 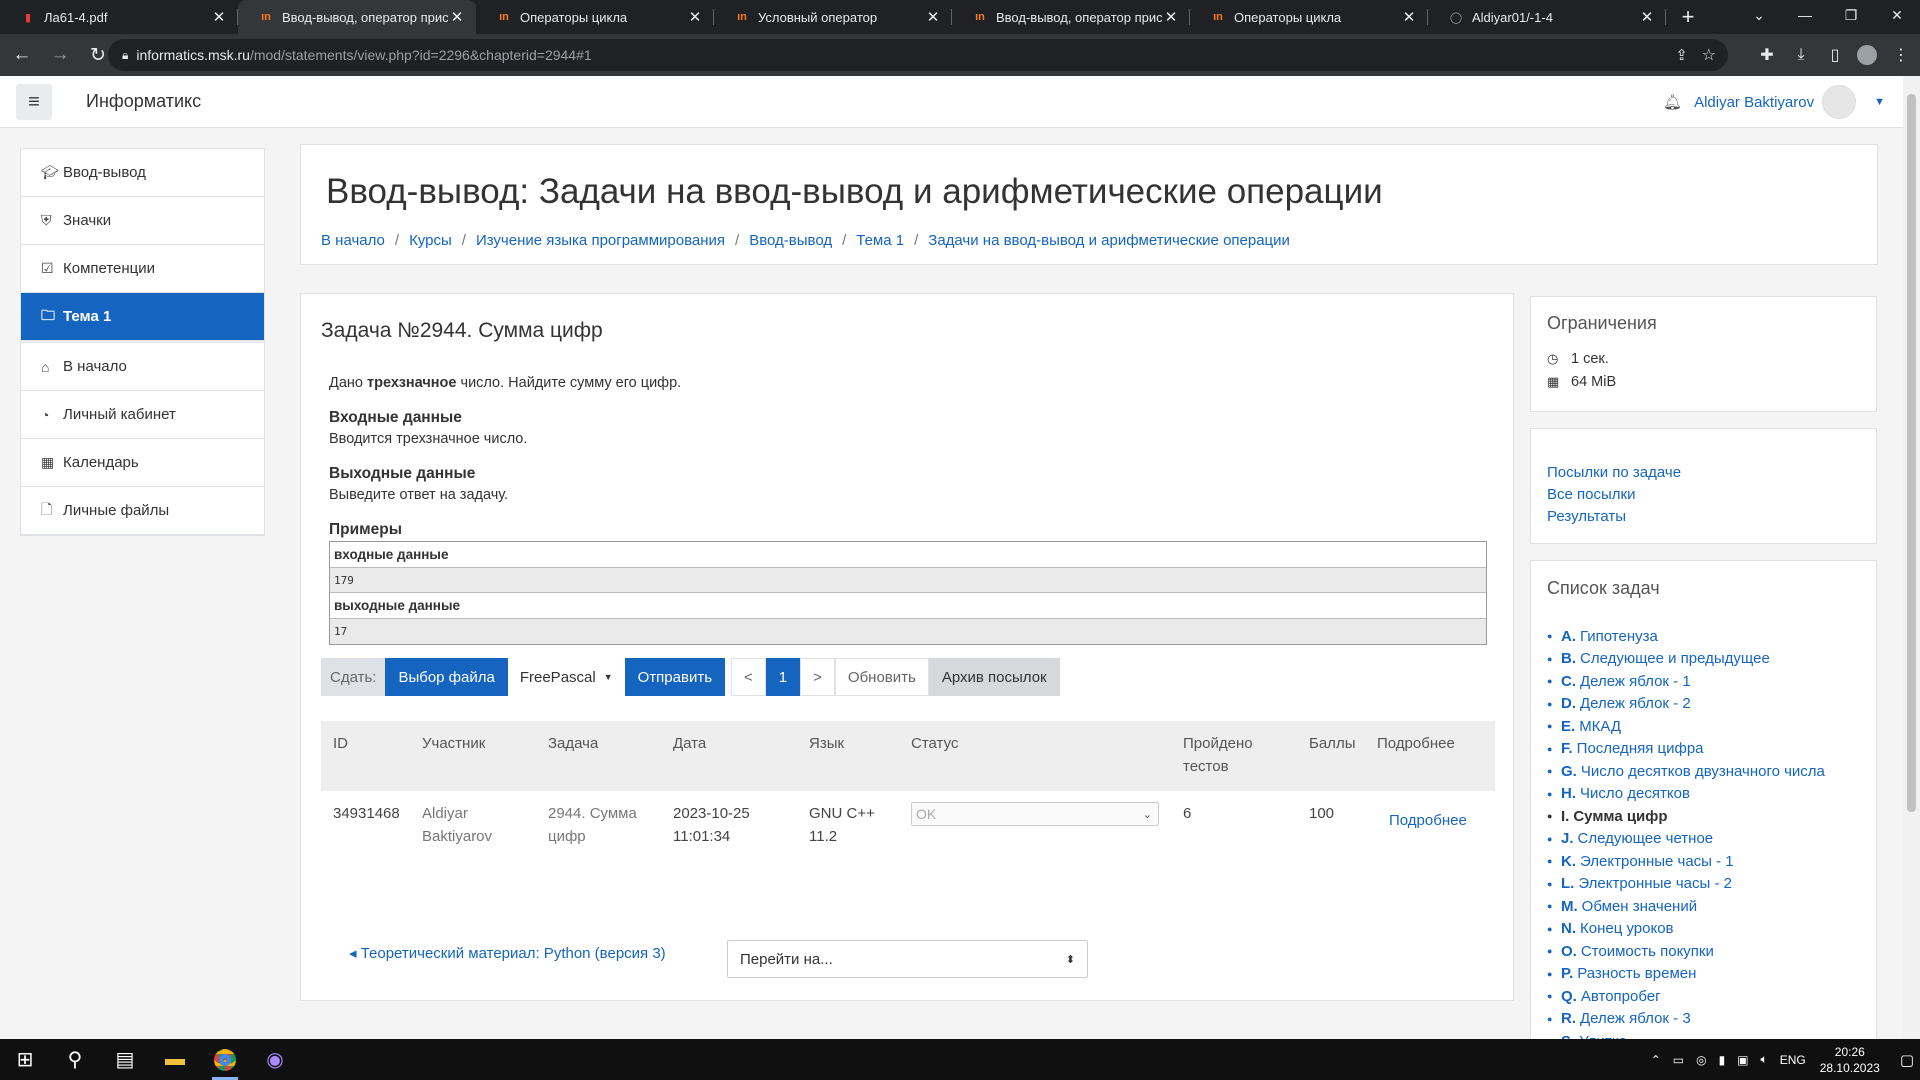 I want to click on link-problem-submissions: Посылки по задаче, so click(x=1614, y=472).